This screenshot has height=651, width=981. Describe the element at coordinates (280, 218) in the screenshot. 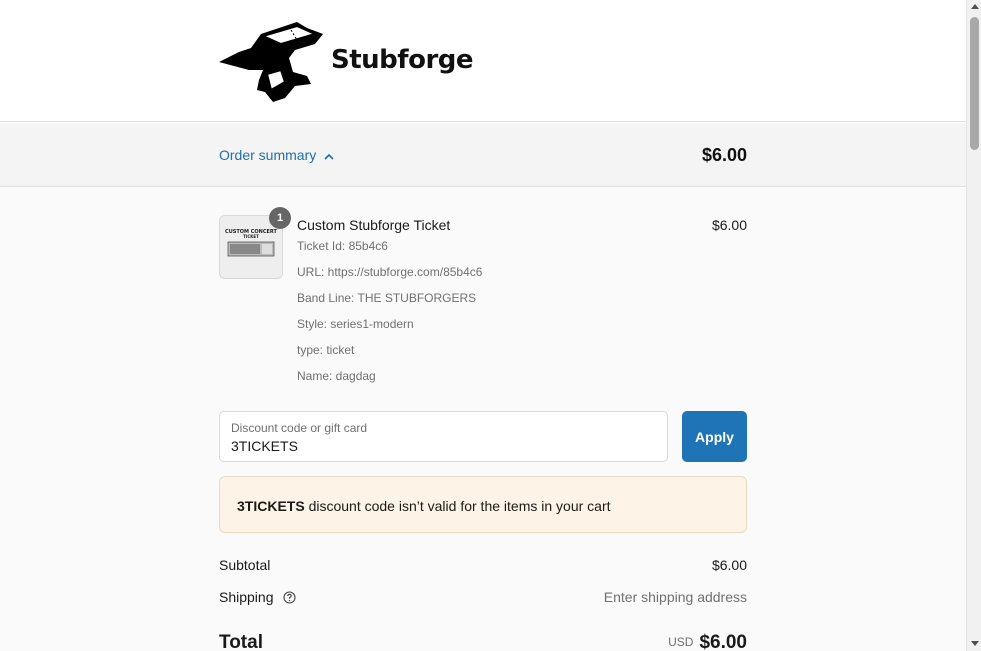

I see `quantity-badge: 1` at that location.